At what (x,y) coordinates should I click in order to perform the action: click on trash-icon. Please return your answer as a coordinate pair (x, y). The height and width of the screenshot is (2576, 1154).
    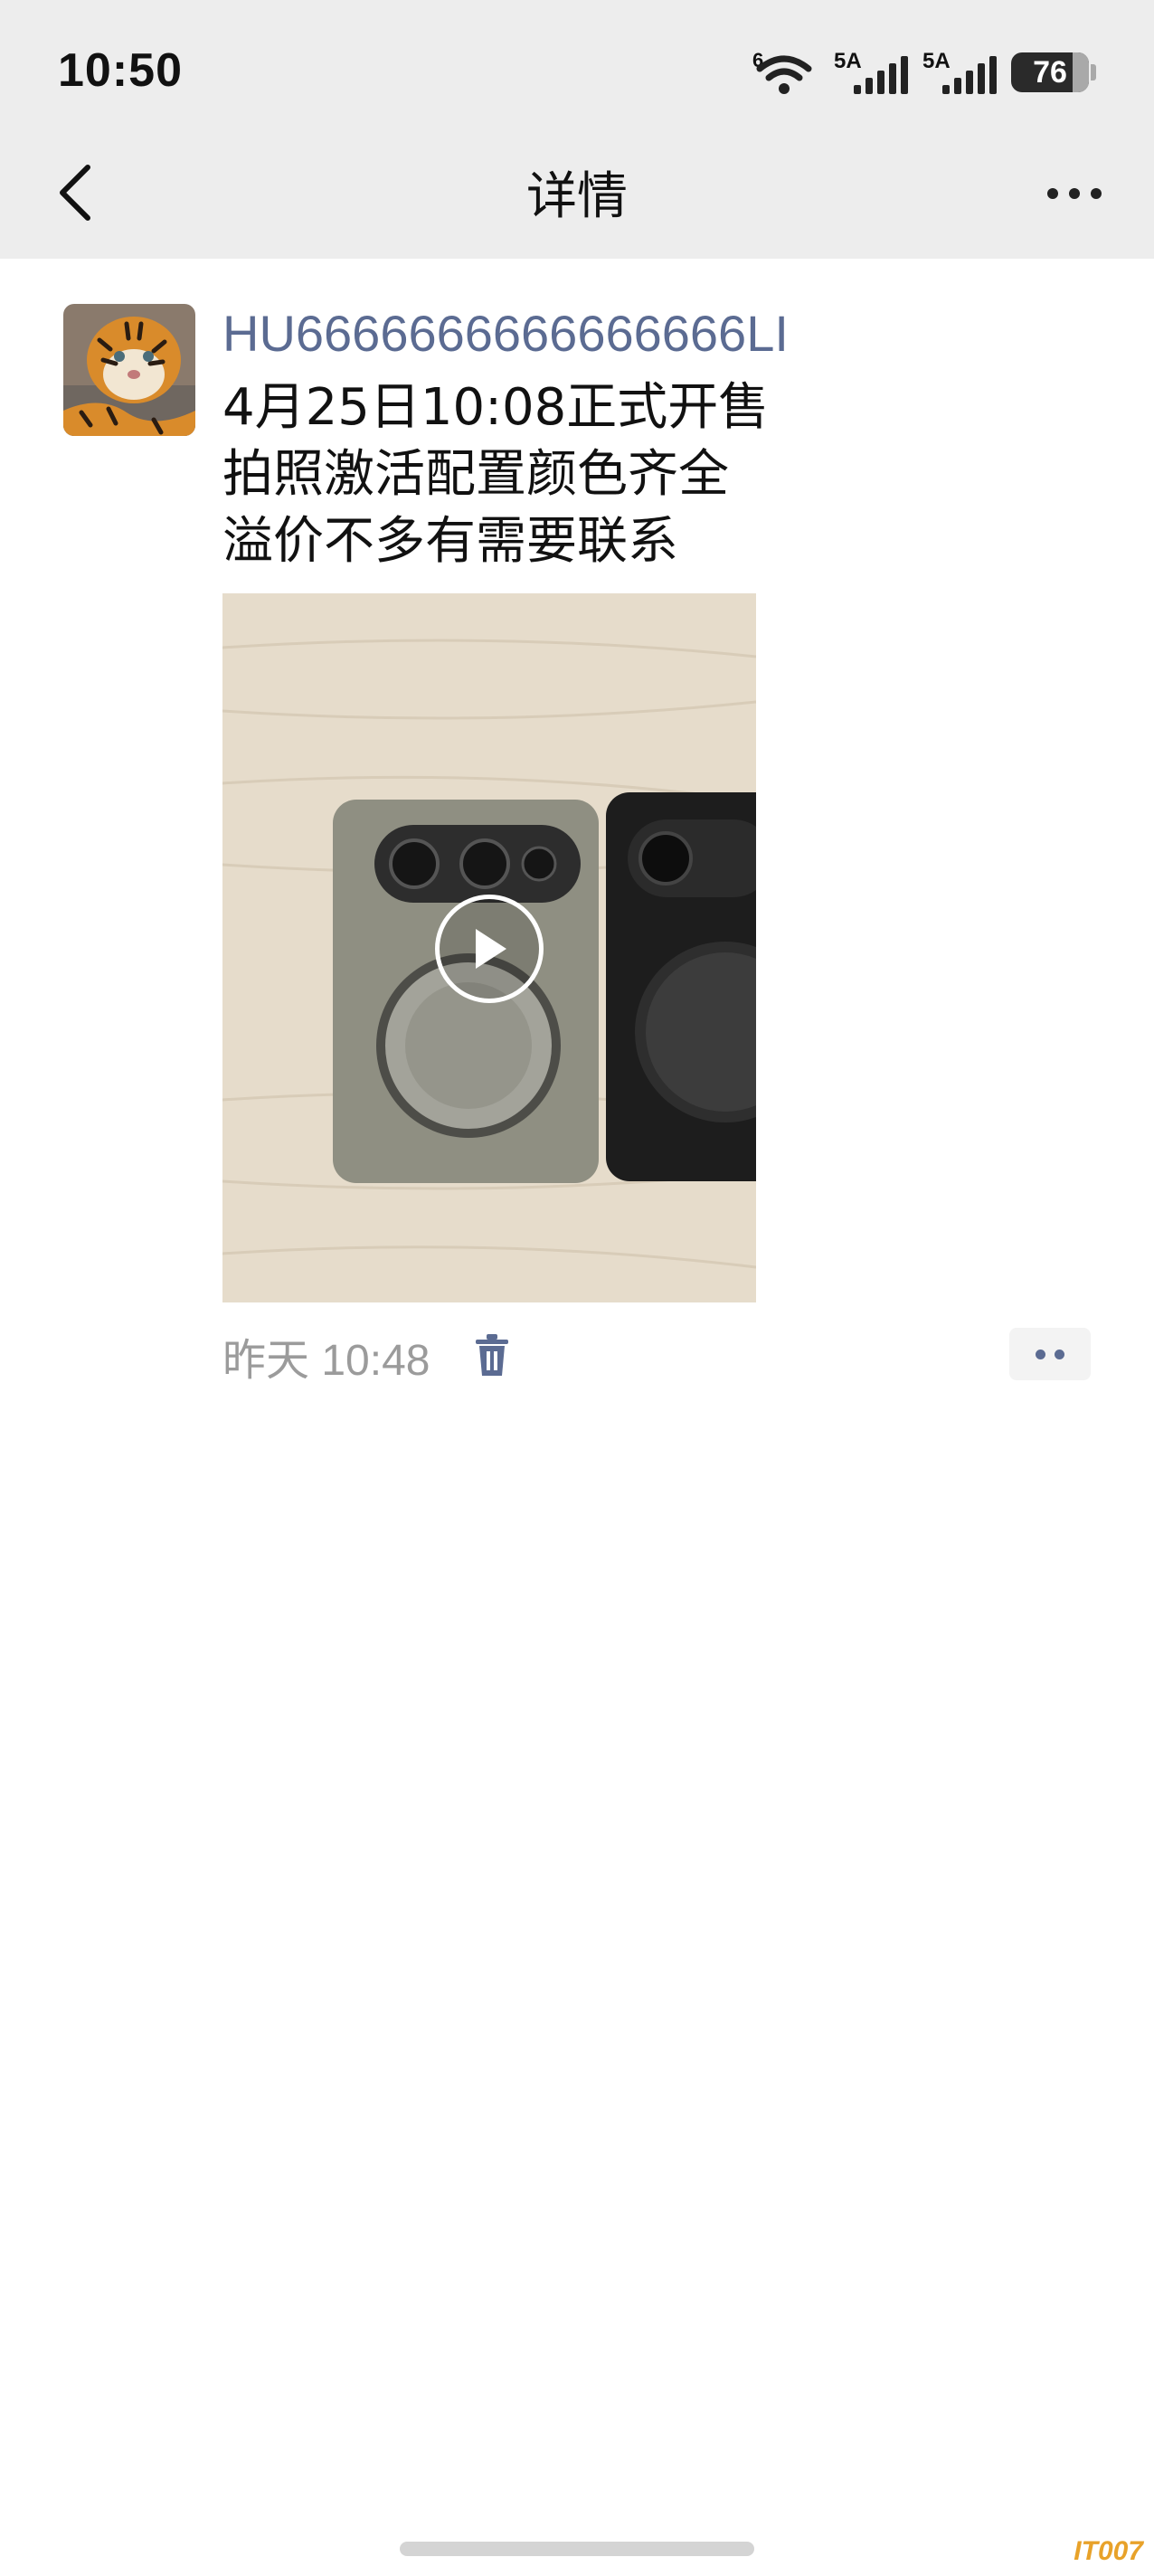
    Looking at the image, I should click on (492, 1355).